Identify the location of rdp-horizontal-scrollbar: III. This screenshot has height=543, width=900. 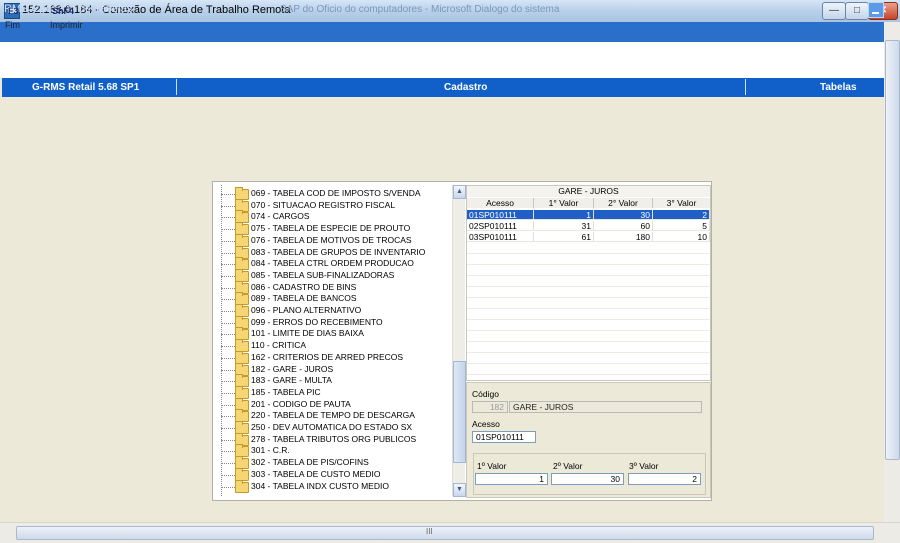
(450, 532).